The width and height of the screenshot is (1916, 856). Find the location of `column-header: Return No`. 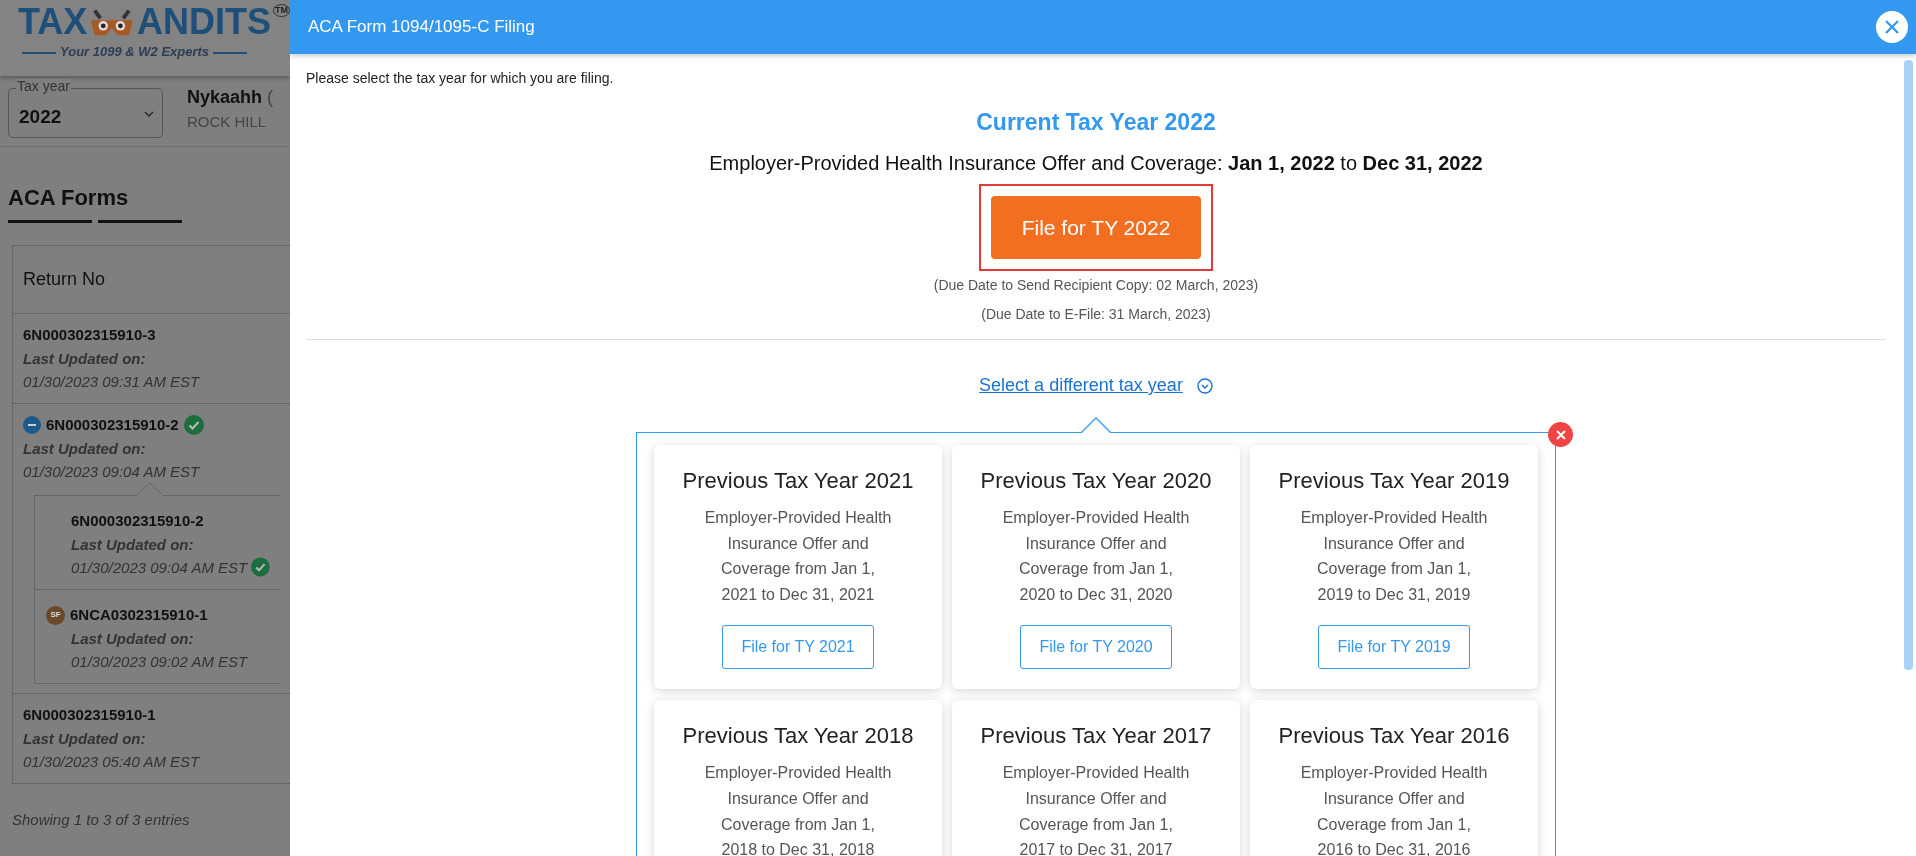

column-header: Return No is located at coordinates (151, 280).